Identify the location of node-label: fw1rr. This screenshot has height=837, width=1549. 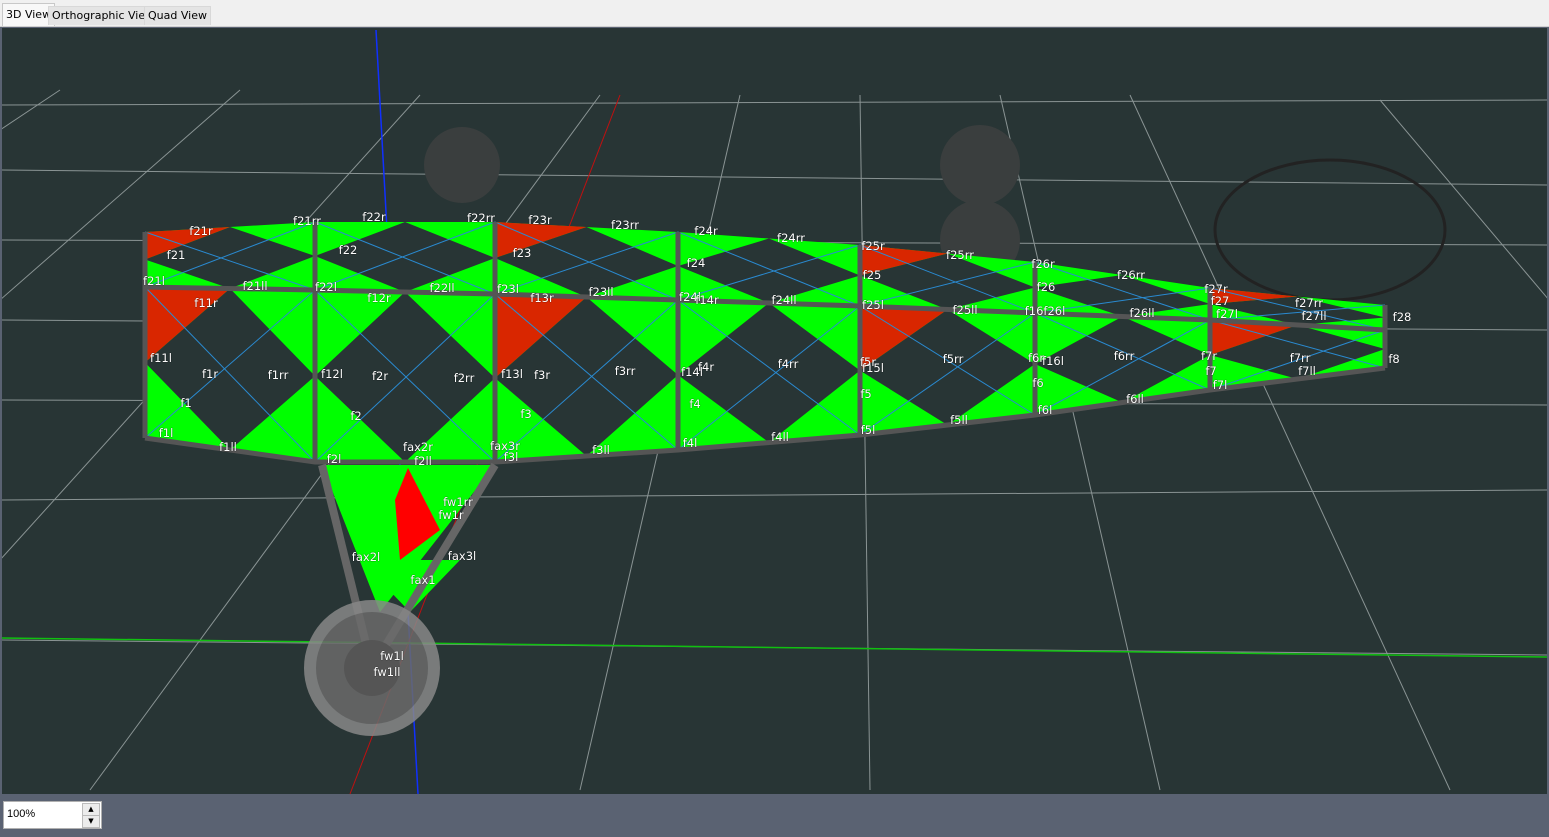
(458, 502).